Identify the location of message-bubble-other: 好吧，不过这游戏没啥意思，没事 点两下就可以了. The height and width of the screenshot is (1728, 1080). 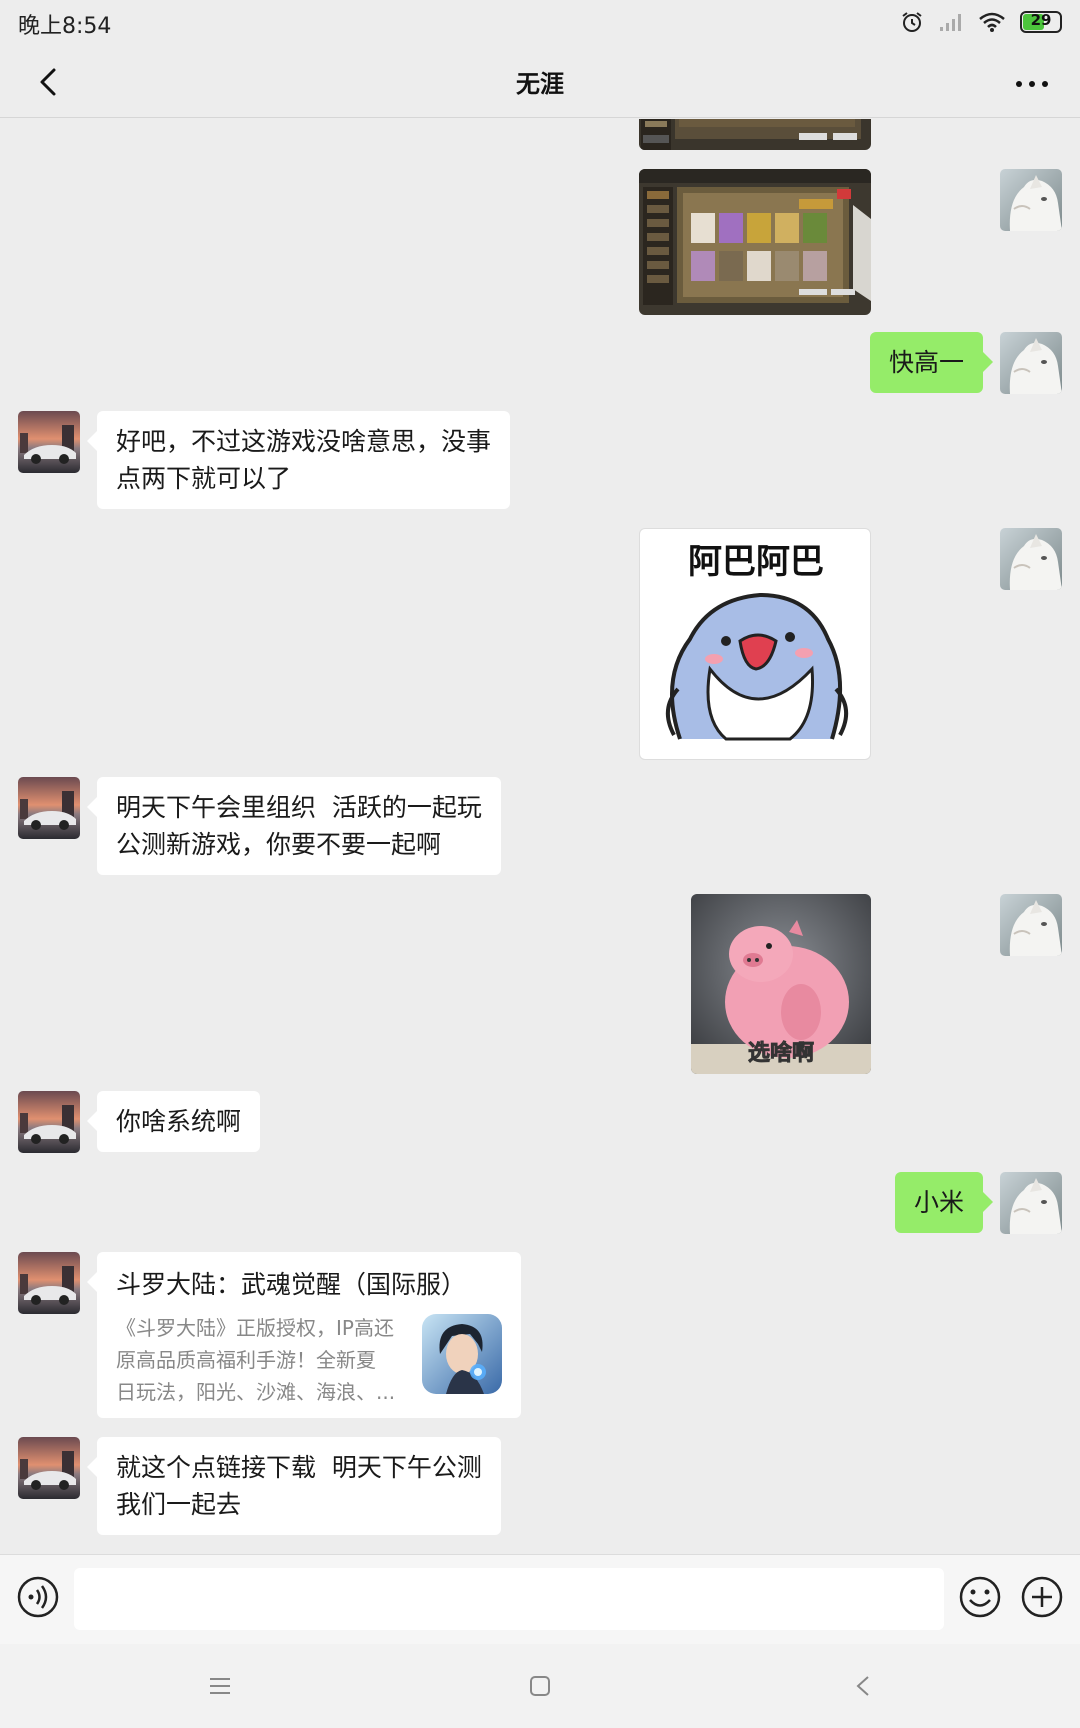
(298, 460).